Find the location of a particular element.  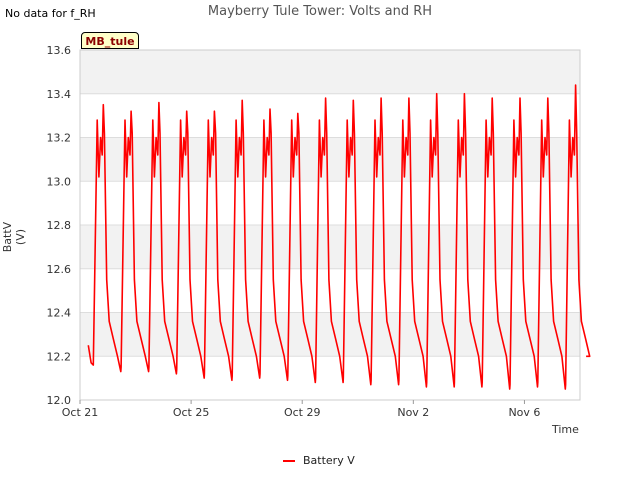

x-tick-label: Oct 25 is located at coordinates (191, 412).